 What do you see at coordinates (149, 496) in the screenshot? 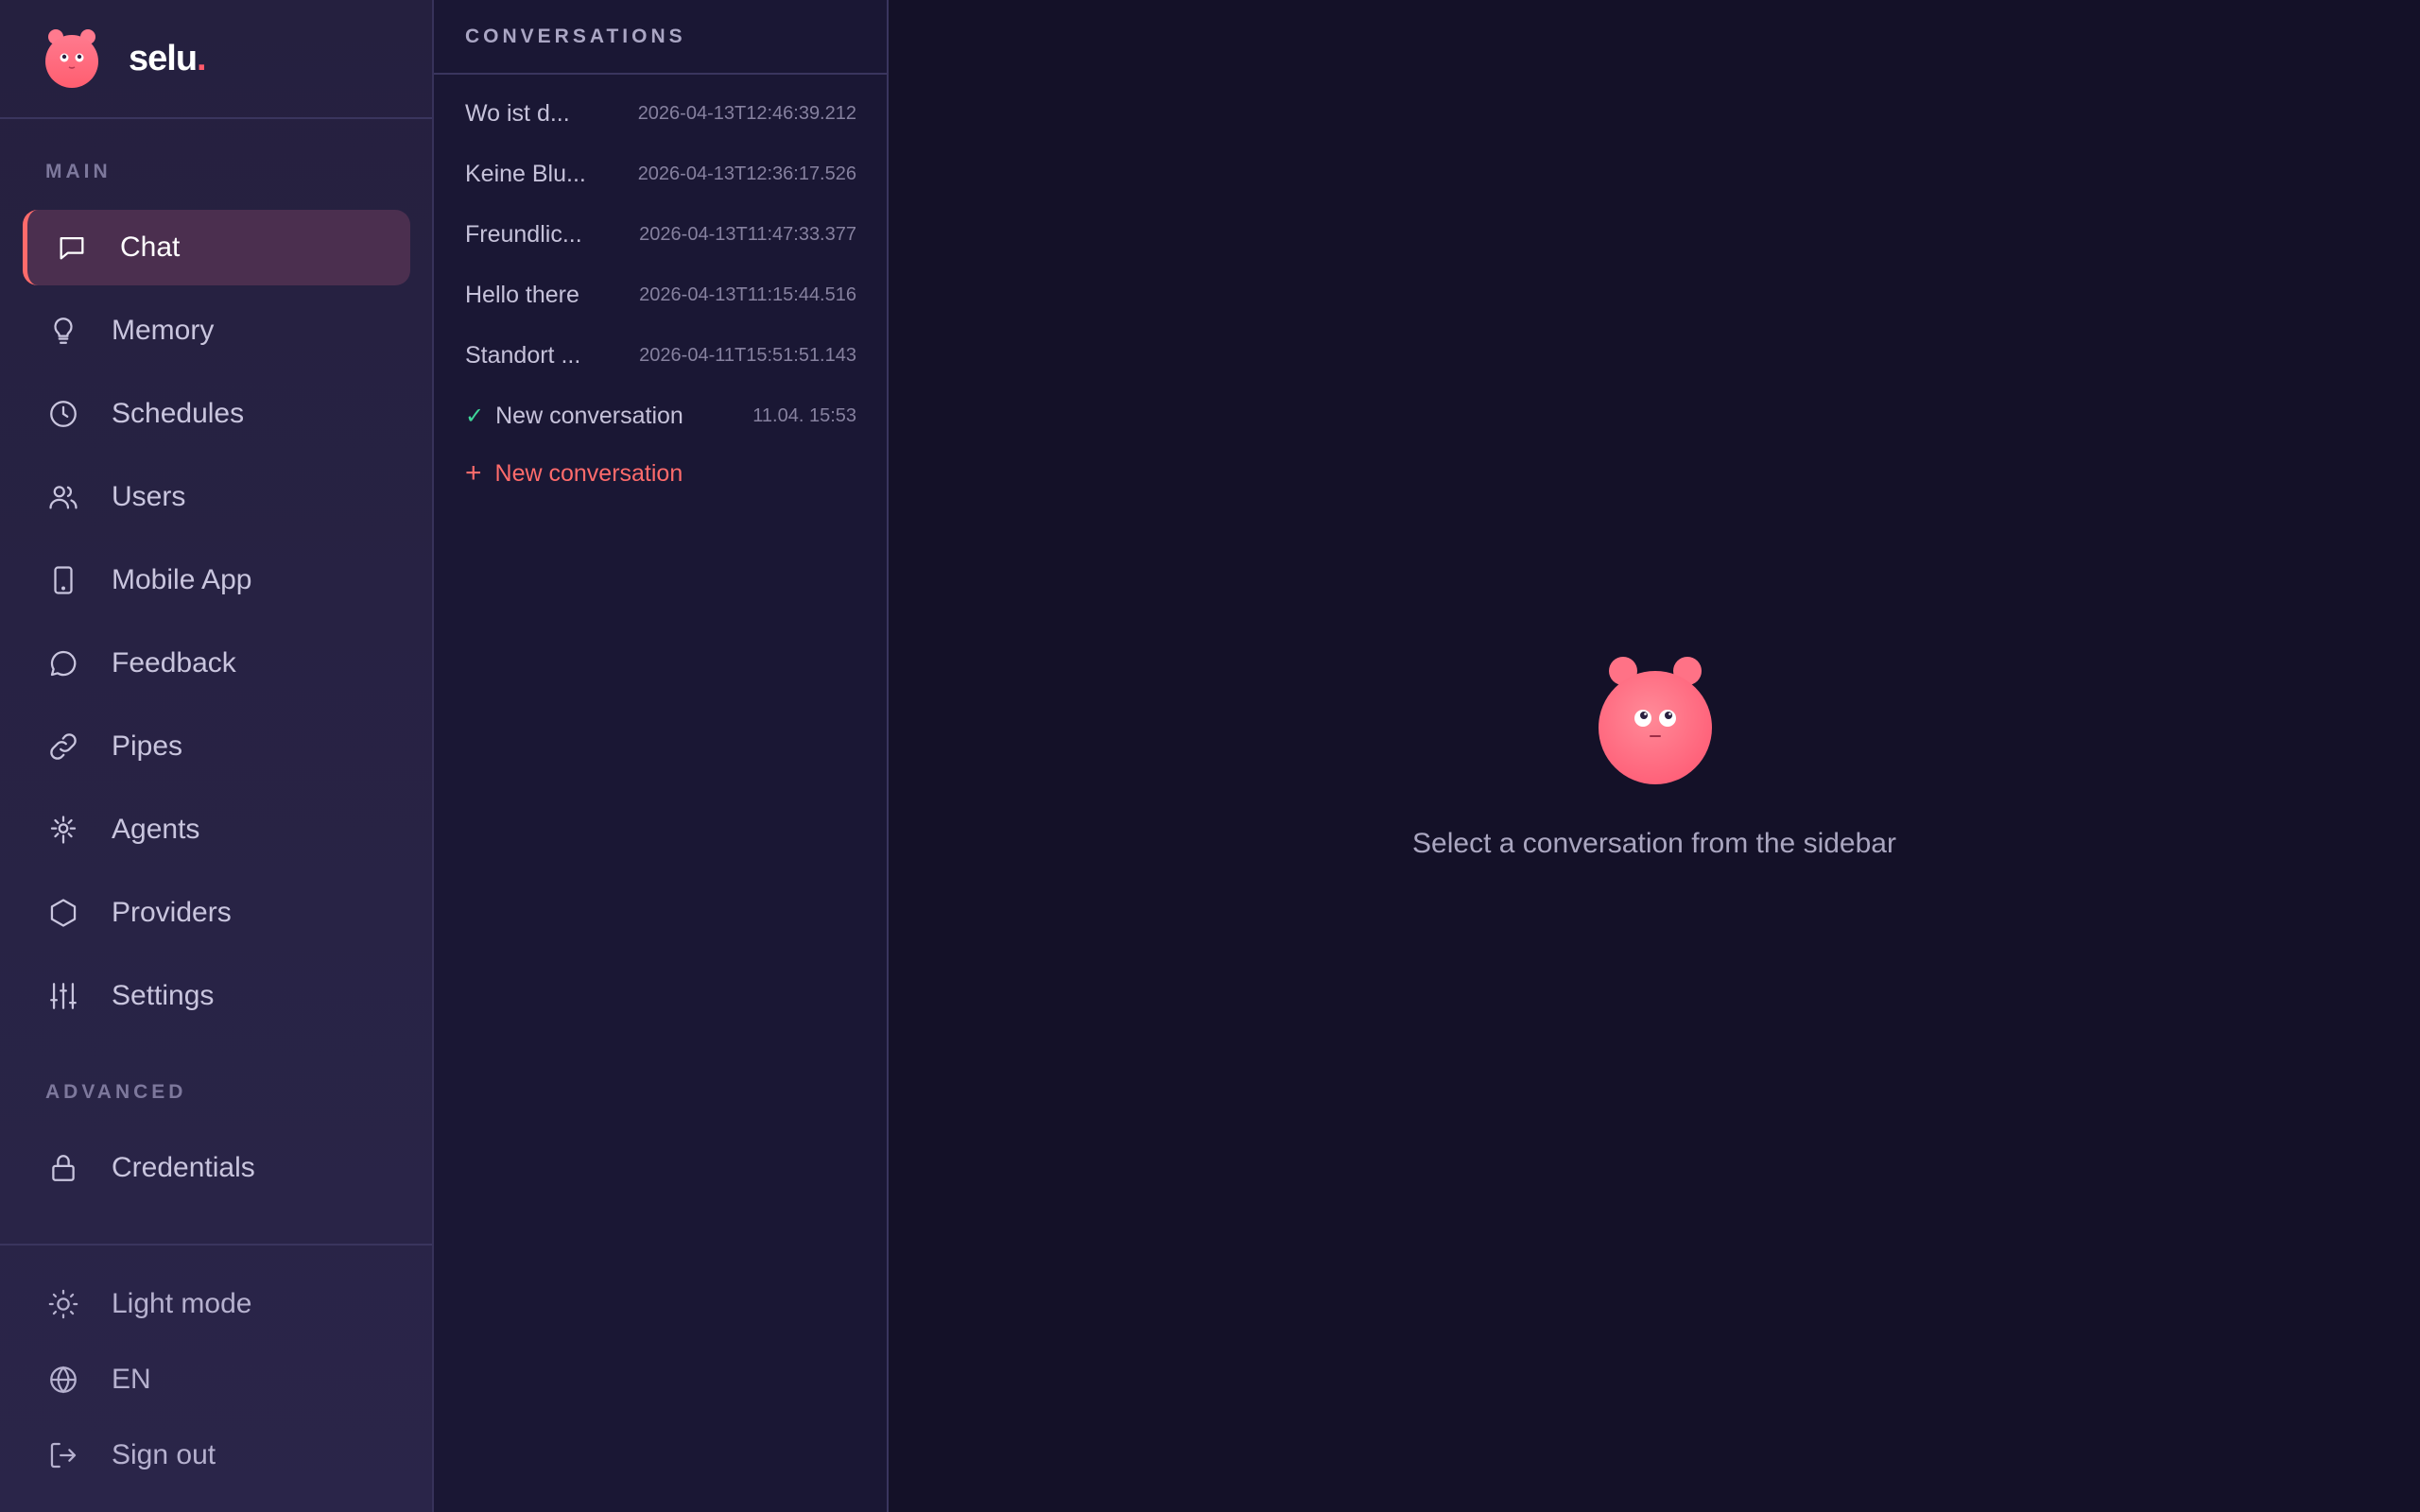
I see `sidebar-item-label: Users` at bounding box center [149, 496].